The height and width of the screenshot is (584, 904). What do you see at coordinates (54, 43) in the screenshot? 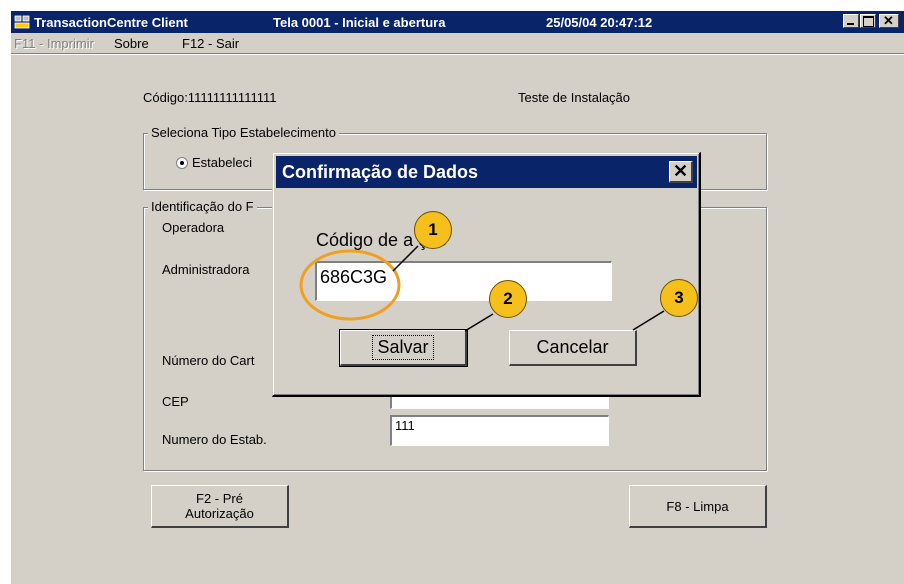
I see `menu-print: F11 - Imprimir` at bounding box center [54, 43].